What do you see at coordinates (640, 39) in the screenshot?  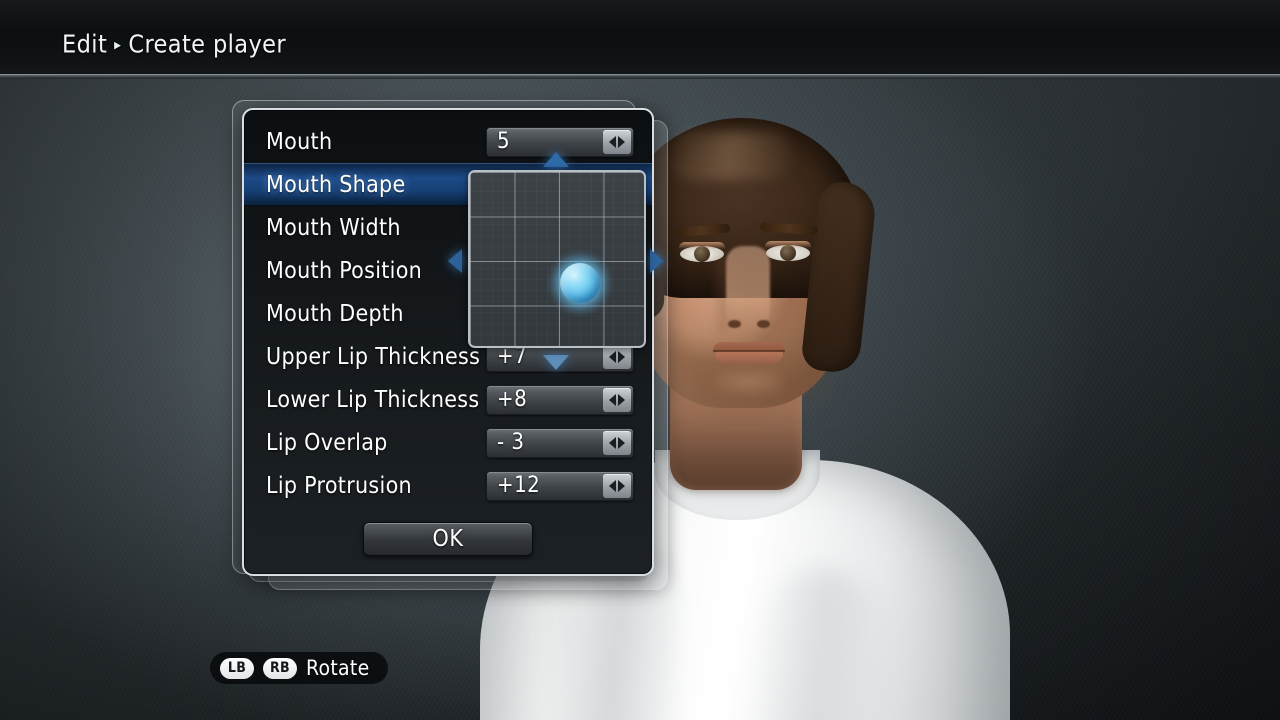 I see `header-bar: Edit ▸ Create player` at bounding box center [640, 39].